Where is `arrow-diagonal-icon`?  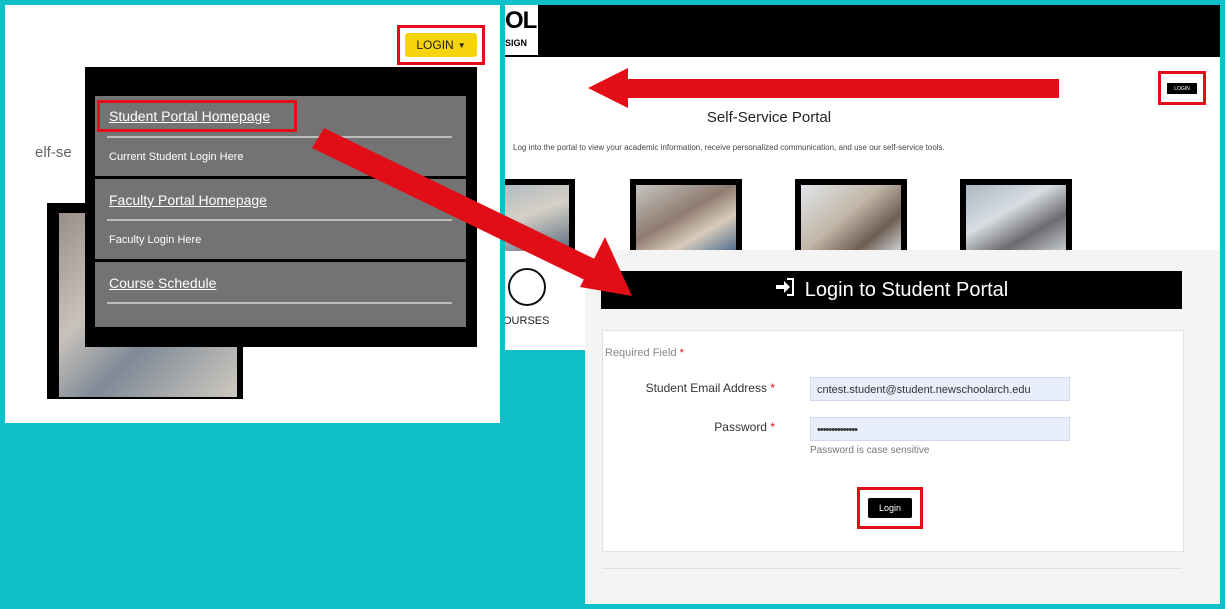 arrow-diagonal-icon is located at coordinates (472, 212).